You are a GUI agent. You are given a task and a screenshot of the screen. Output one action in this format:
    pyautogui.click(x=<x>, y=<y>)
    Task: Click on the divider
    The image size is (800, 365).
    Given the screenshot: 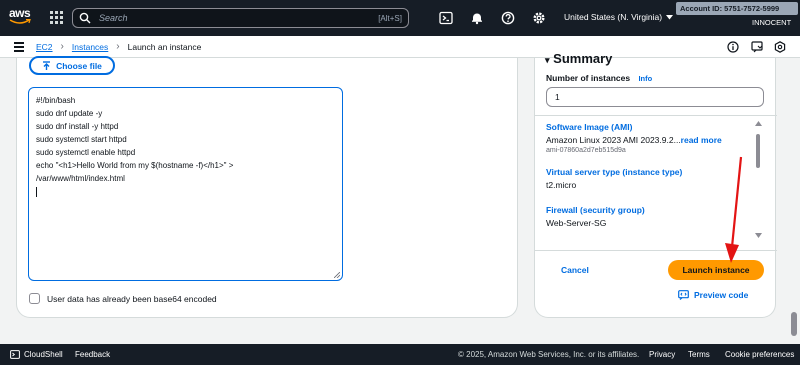 What is the action you would take?
    pyautogui.click(x=656, y=115)
    